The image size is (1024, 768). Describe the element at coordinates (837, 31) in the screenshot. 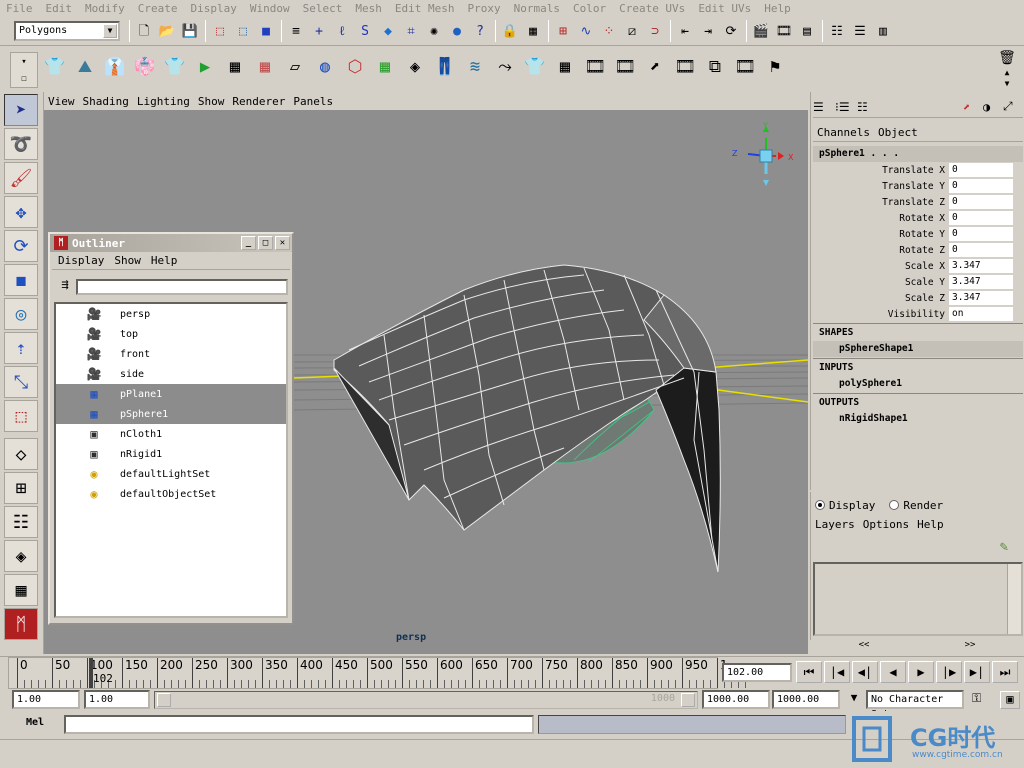

I see `toggle-sidebar-icon: ☷` at that location.